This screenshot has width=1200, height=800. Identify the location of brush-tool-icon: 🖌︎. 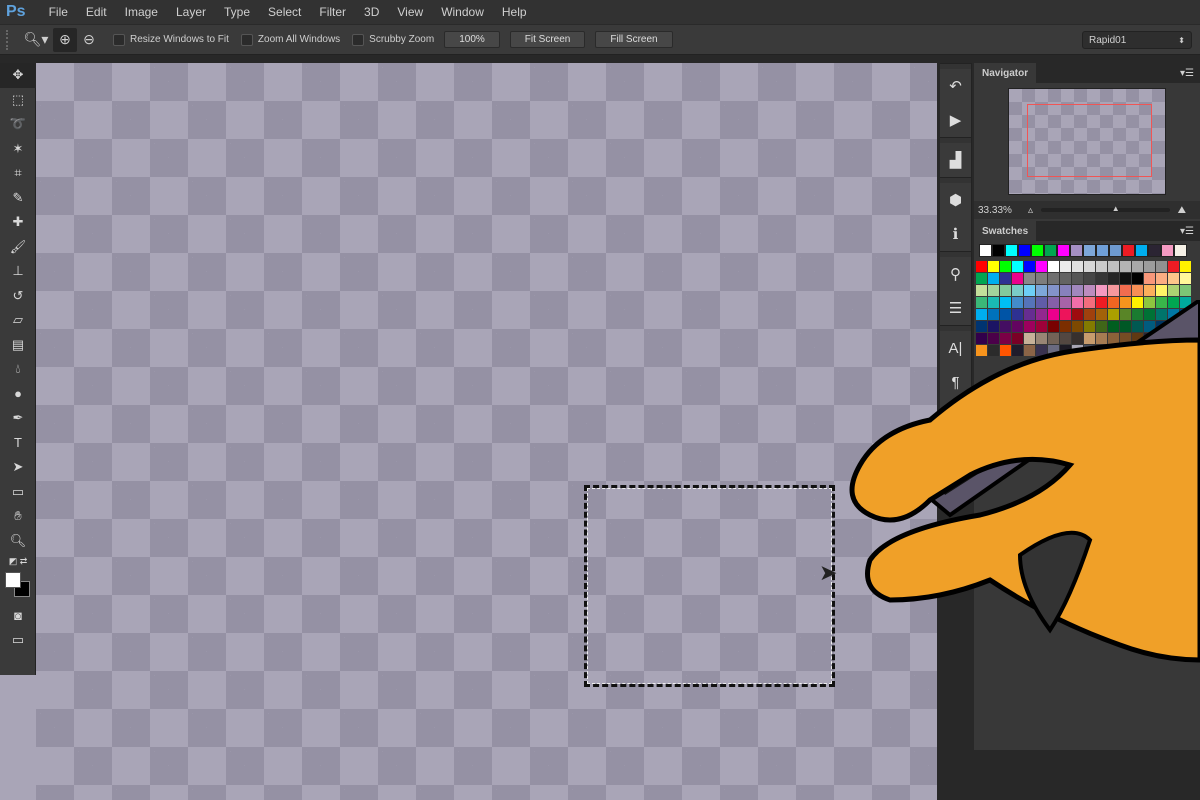
(18, 247).